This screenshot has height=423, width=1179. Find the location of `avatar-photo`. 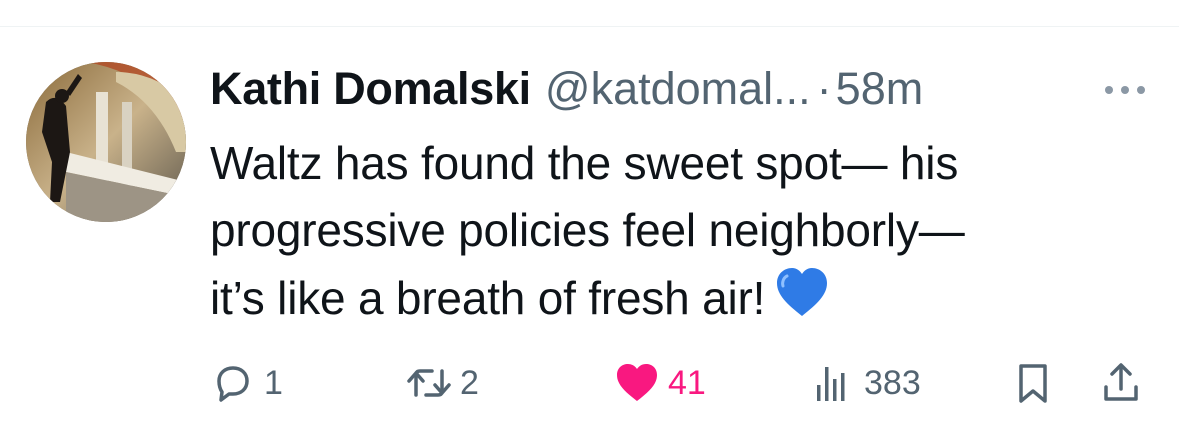

avatar-photo is located at coordinates (106, 142).